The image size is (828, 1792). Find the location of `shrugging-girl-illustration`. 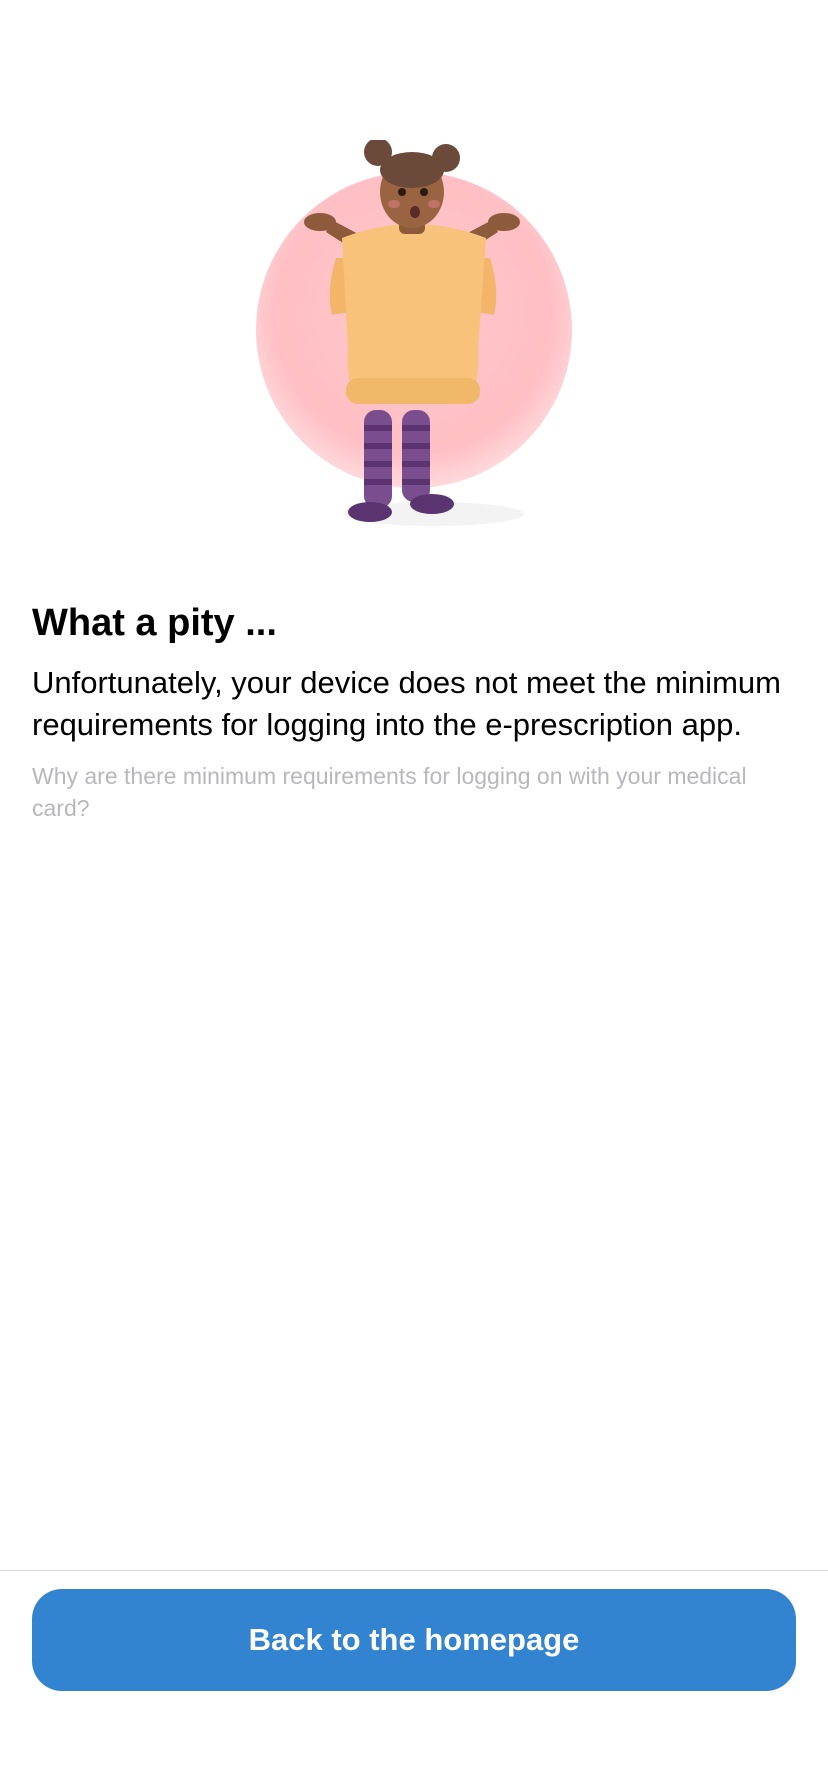

shrugging-girl-illustration is located at coordinates (414, 333).